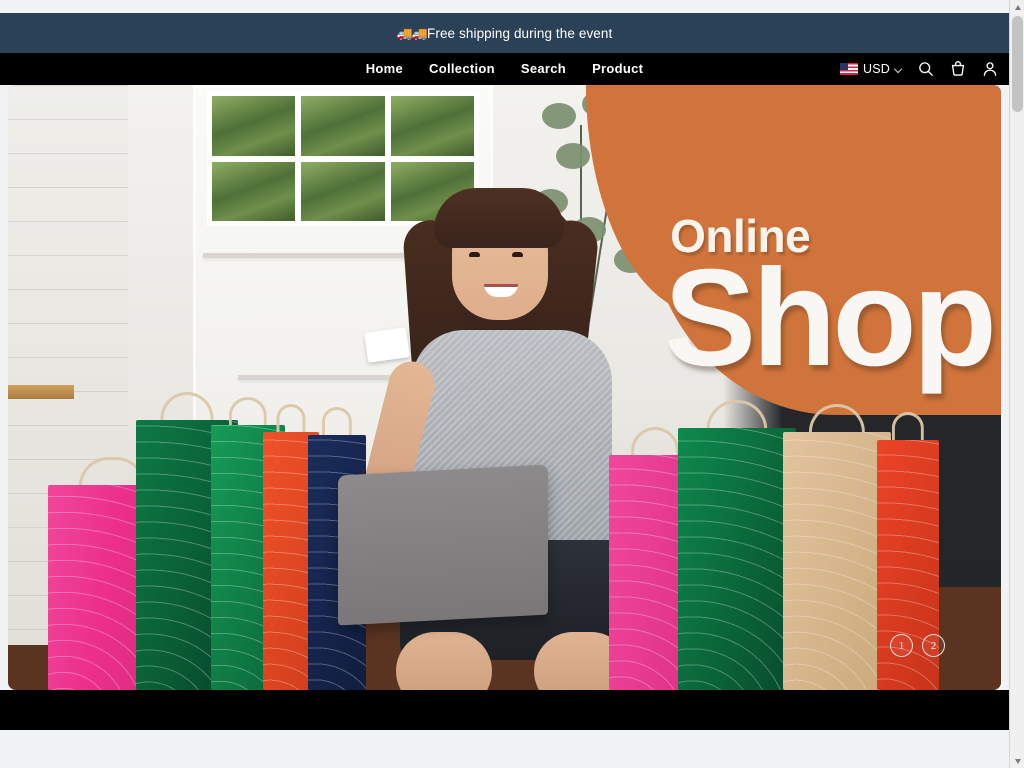 The height and width of the screenshot is (768, 1024). I want to click on nav-item-search: Search, so click(543, 69).